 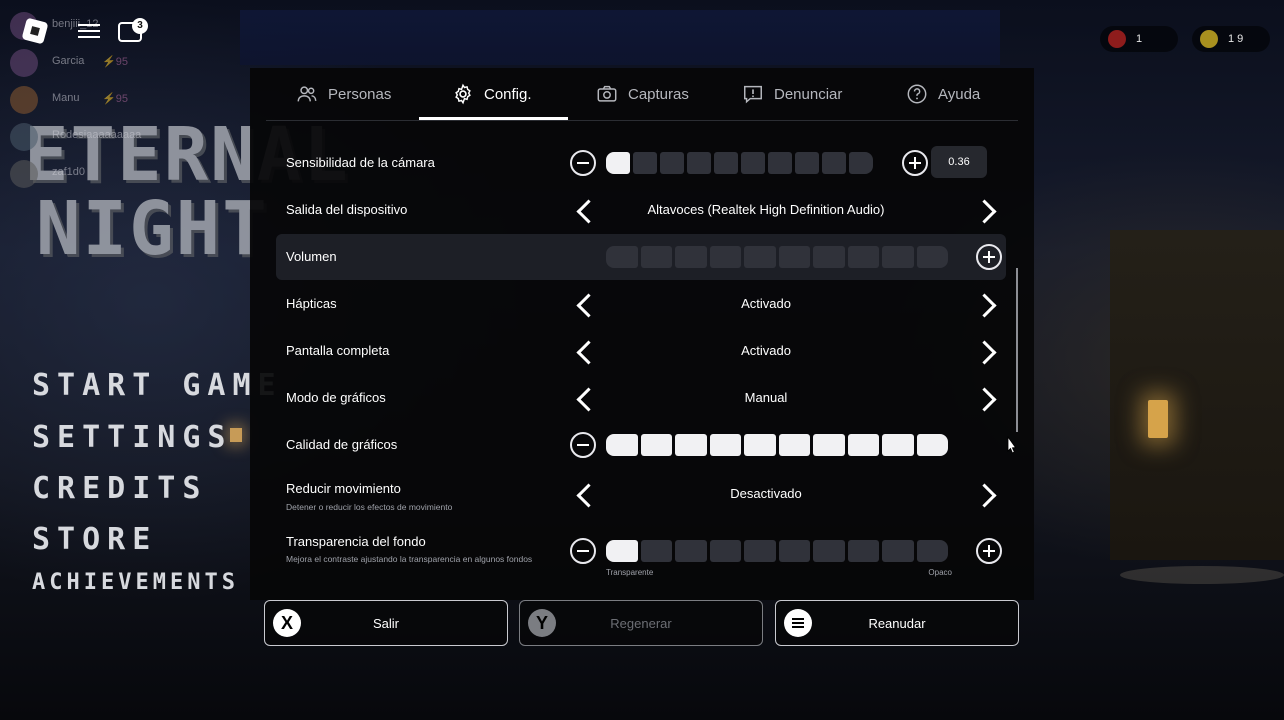 I want to click on pointer-cursor-icon, so click(x=1011, y=445).